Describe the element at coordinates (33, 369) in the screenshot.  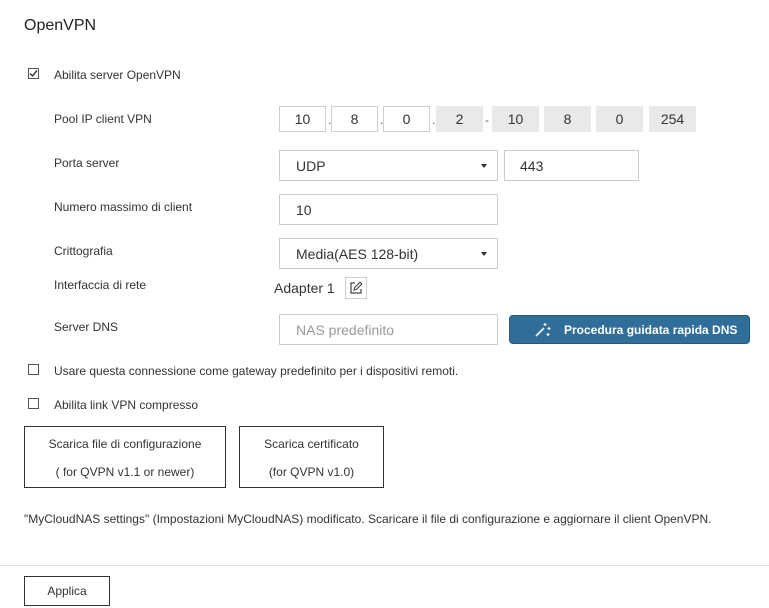
I see `default-gateway-checkbox` at that location.